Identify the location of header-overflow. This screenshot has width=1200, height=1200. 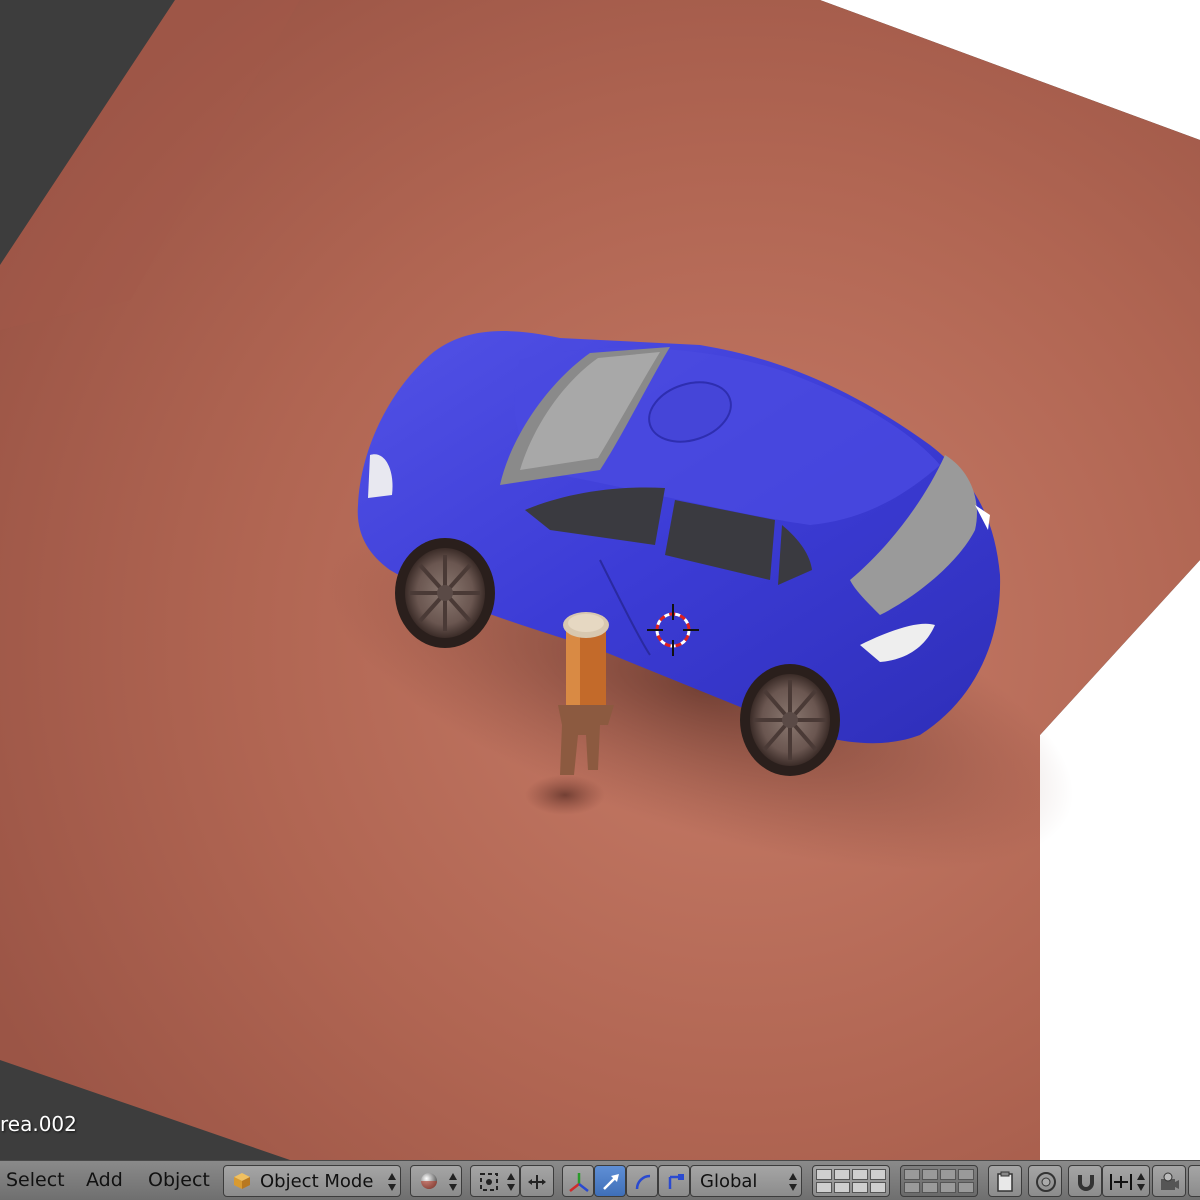
(1194, 1181).